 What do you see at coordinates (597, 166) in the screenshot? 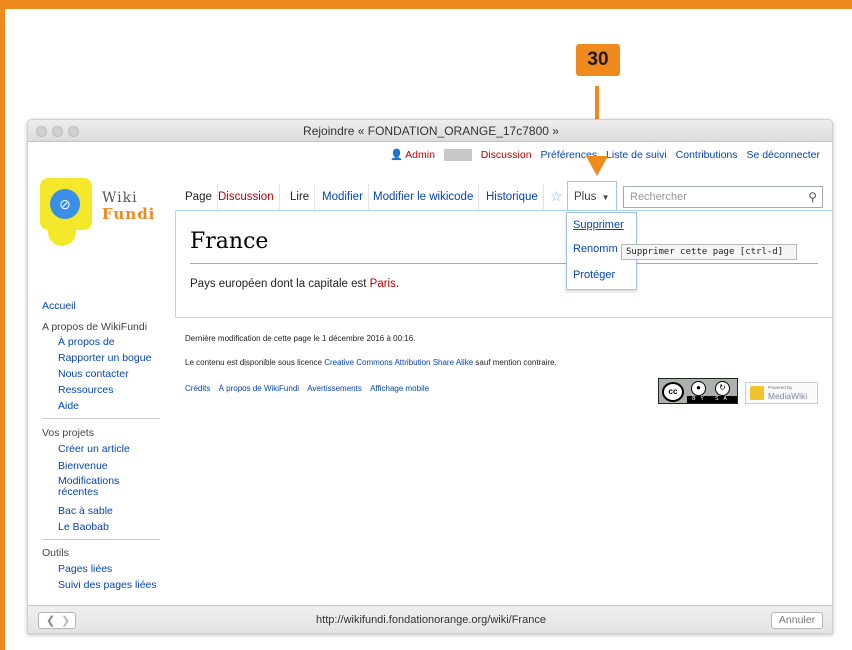
I see `annotation-arrow-icon` at bounding box center [597, 166].